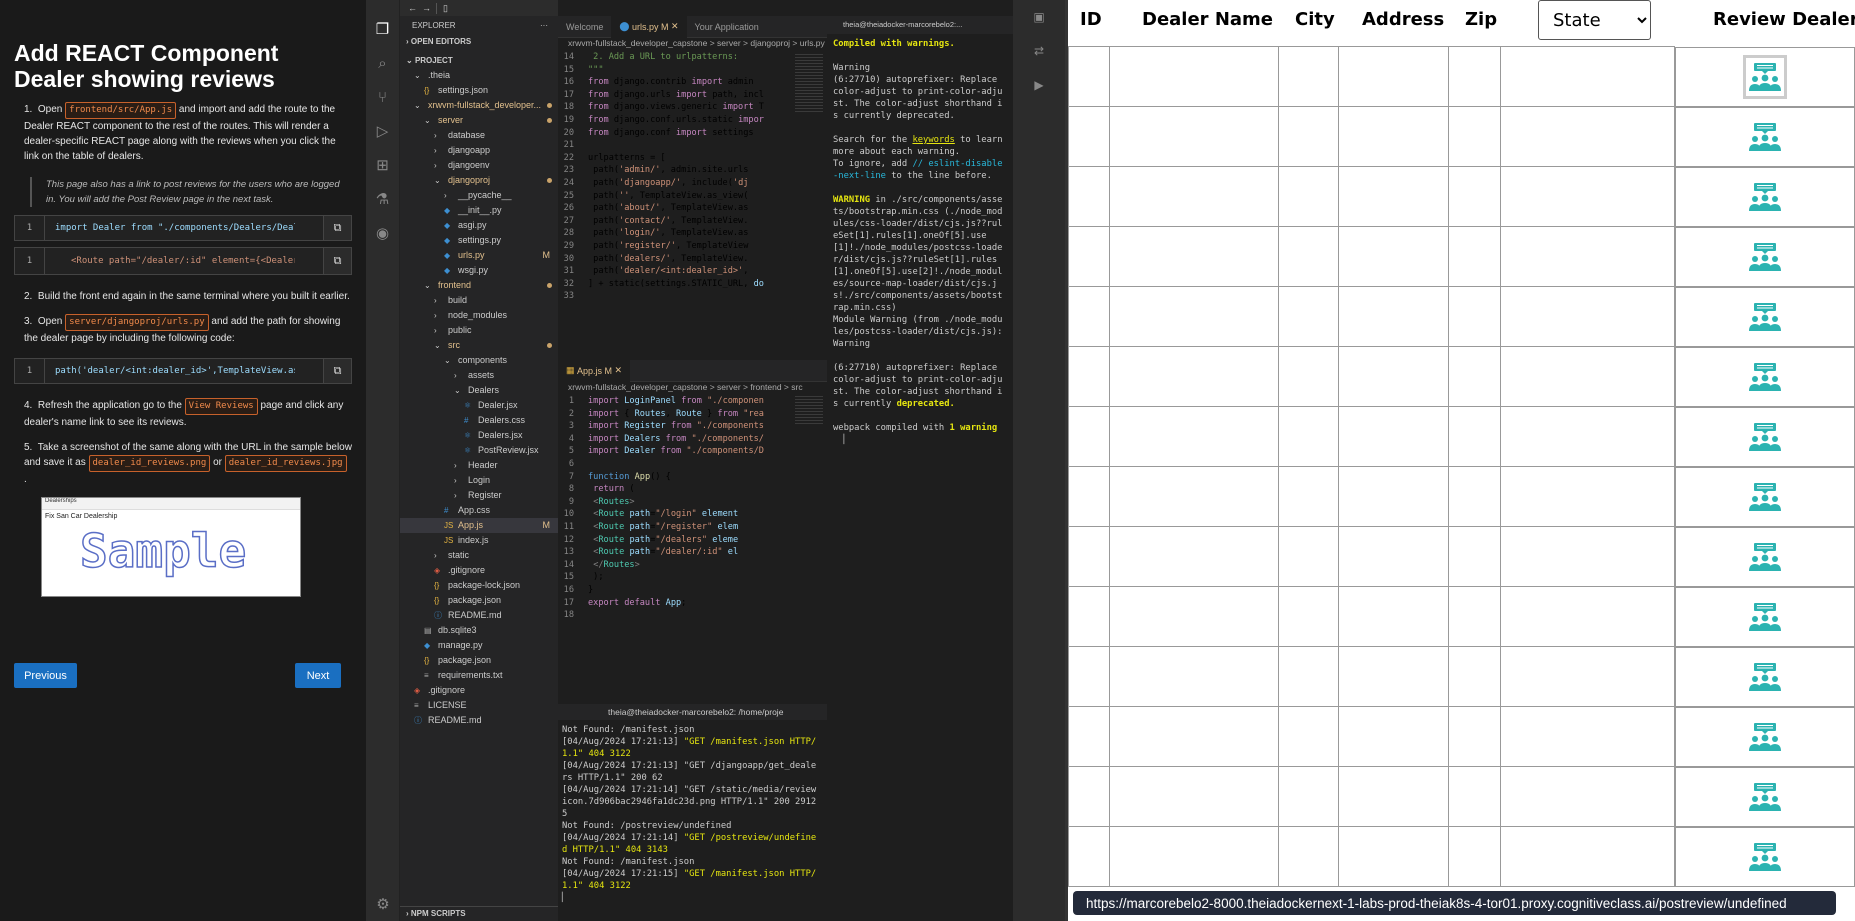 The height and width of the screenshot is (921, 1855). Describe the element at coordinates (382, 97) in the screenshot. I see `source-control-icon: ⑂` at that location.